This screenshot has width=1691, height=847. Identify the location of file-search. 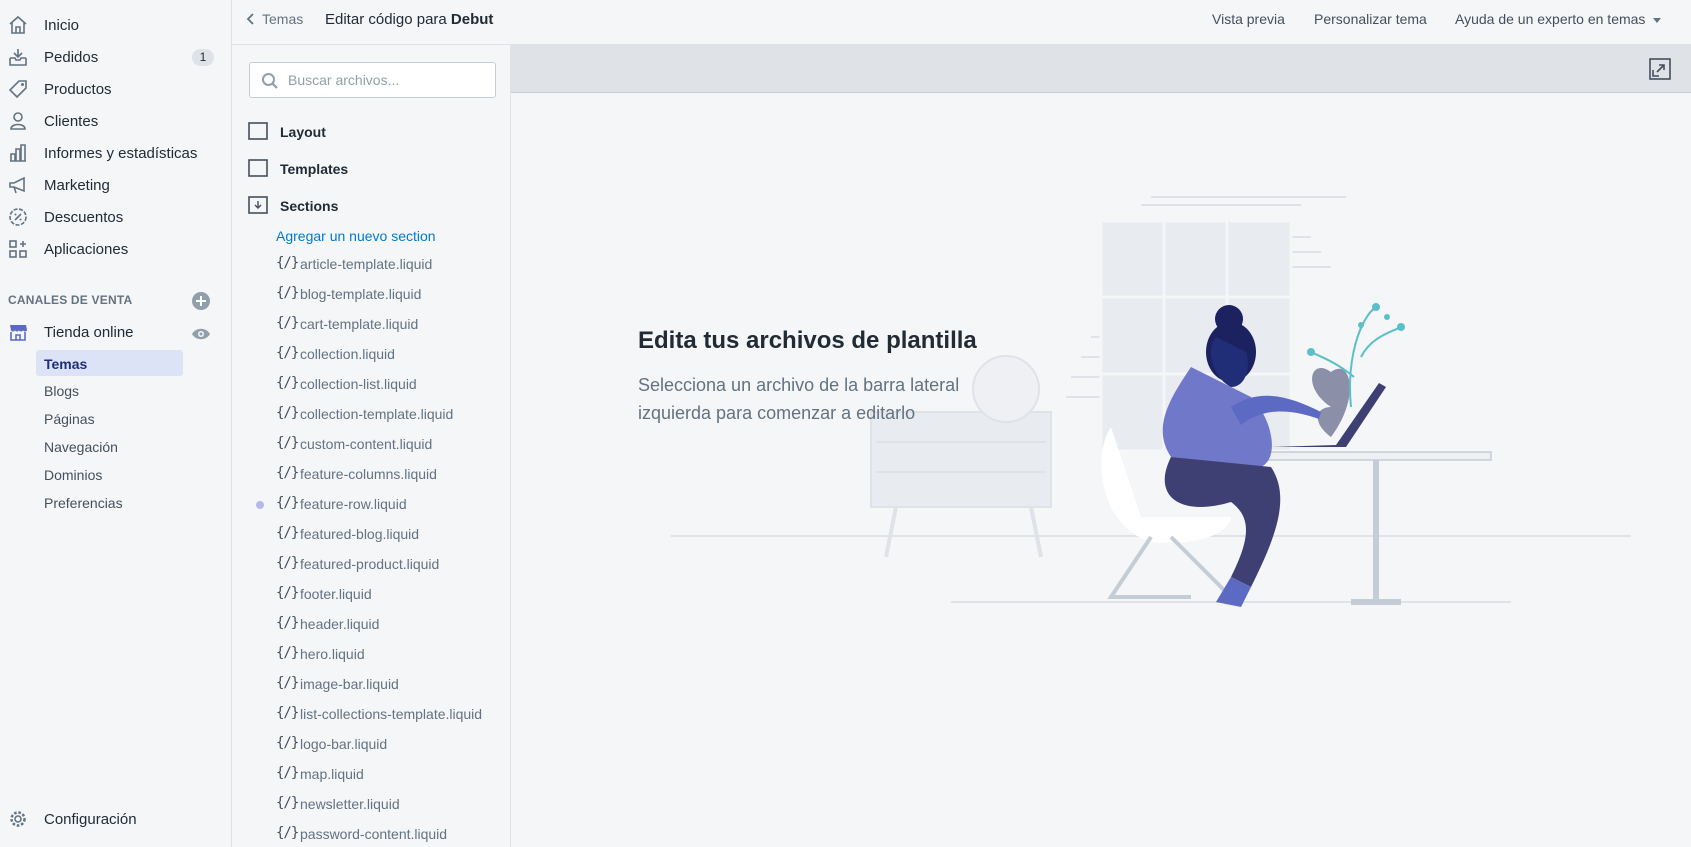
(372, 80).